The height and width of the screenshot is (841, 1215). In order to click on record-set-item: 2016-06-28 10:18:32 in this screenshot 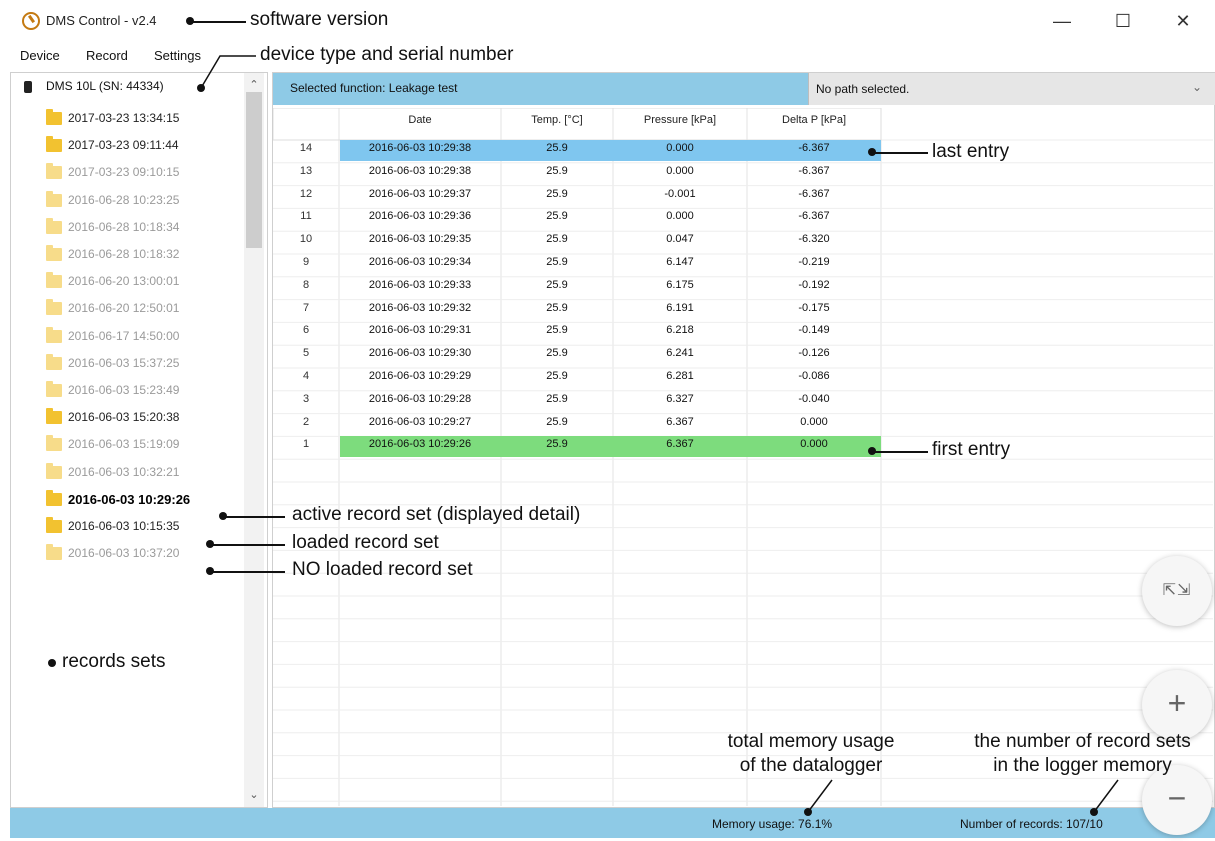, I will do `click(141, 255)`.